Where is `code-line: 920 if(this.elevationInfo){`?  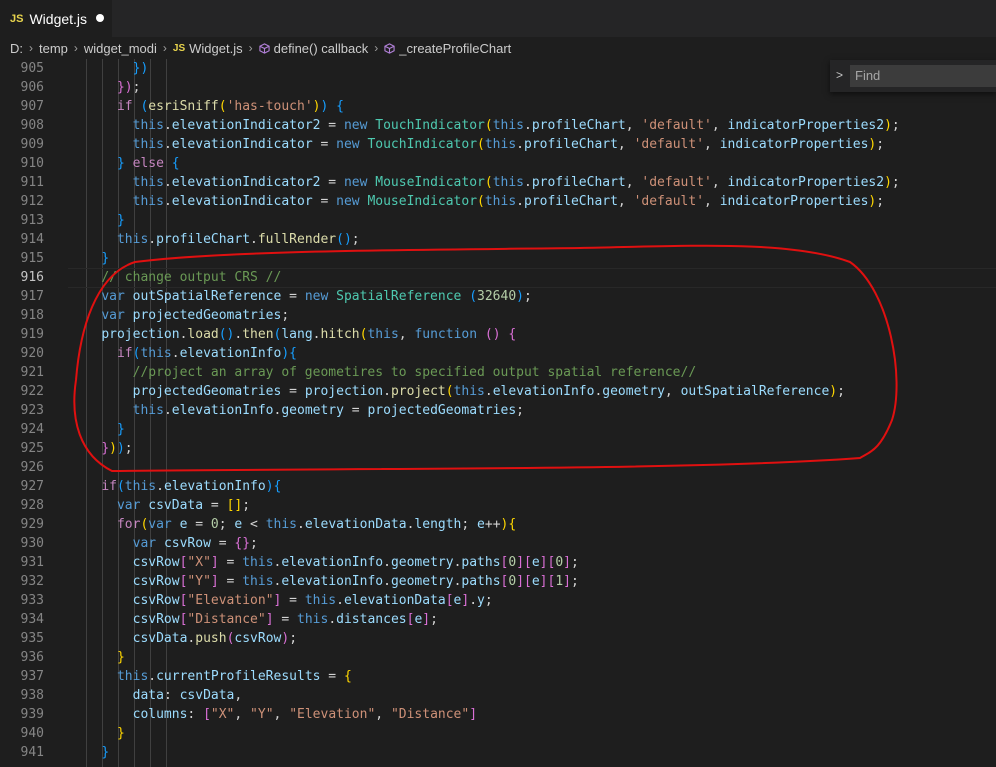 code-line: 920 if(this.elevationInfo){ is located at coordinates (498, 353).